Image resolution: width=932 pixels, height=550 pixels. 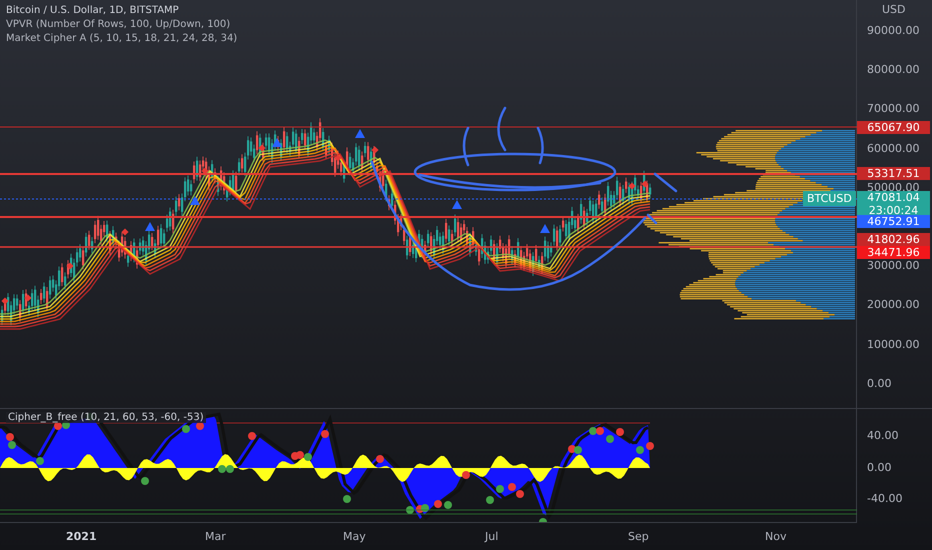 I want to click on time-label: May, so click(x=354, y=536).